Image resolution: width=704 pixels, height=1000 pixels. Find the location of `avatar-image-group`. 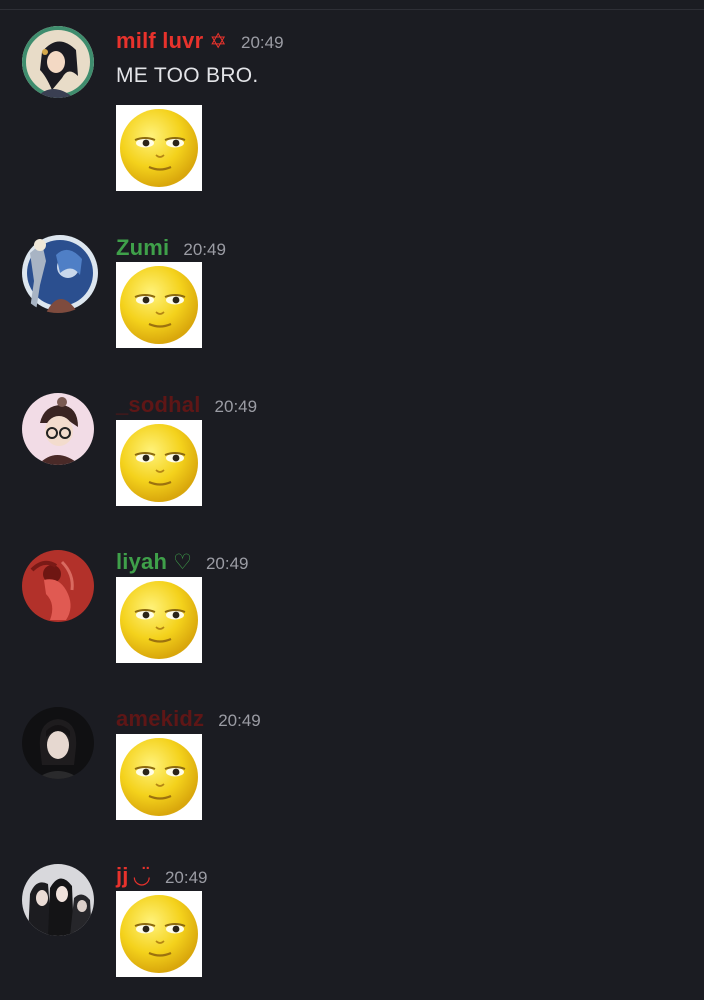

avatar-image-group is located at coordinates (58, 900).